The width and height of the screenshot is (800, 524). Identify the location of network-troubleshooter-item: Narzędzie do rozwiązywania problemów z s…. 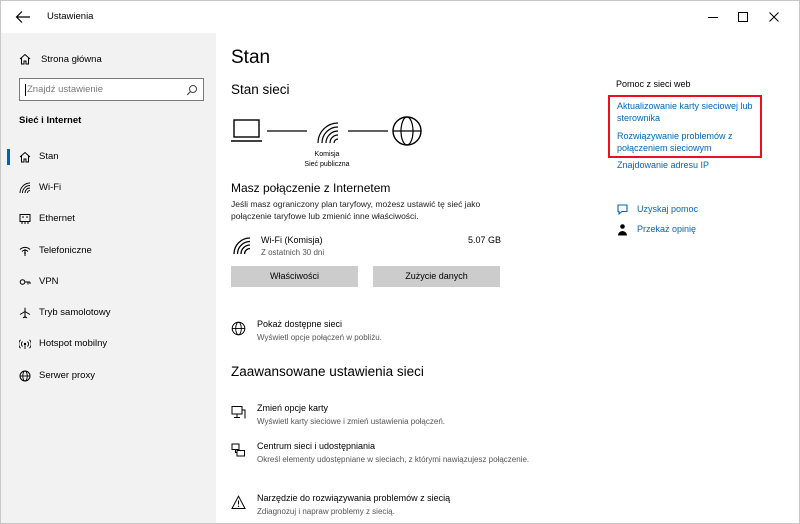
(381, 508).